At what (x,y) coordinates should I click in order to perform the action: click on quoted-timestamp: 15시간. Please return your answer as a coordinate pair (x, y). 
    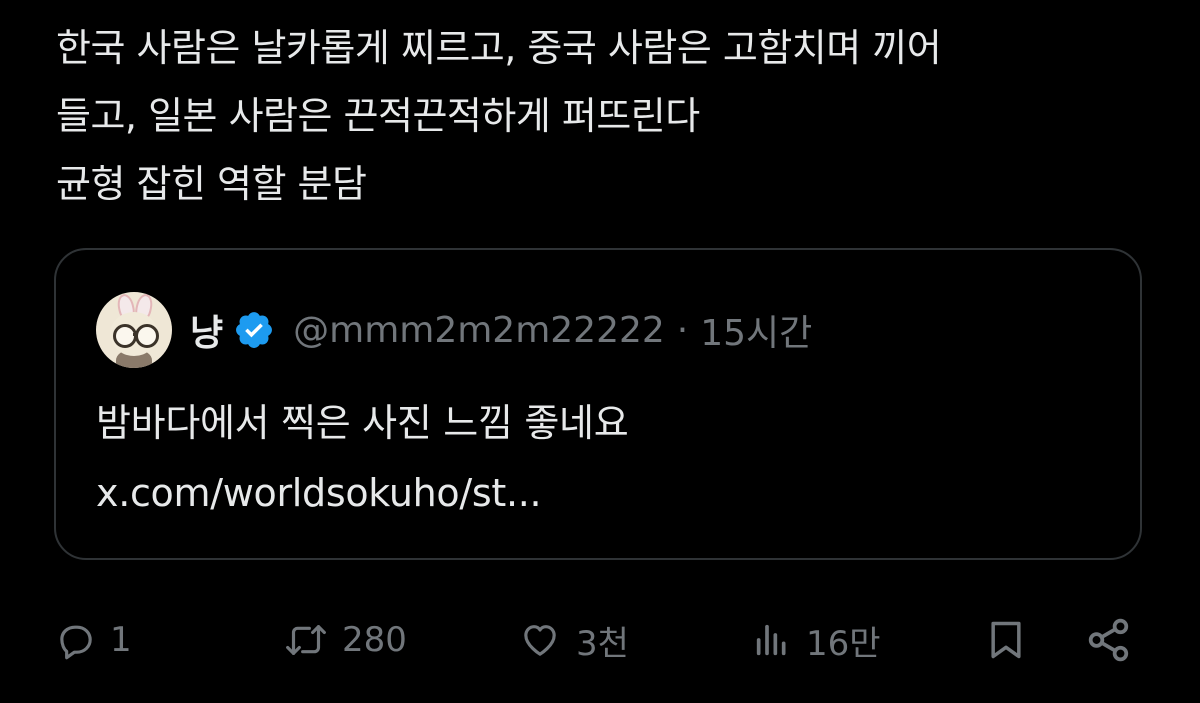
    Looking at the image, I should click on (756, 330).